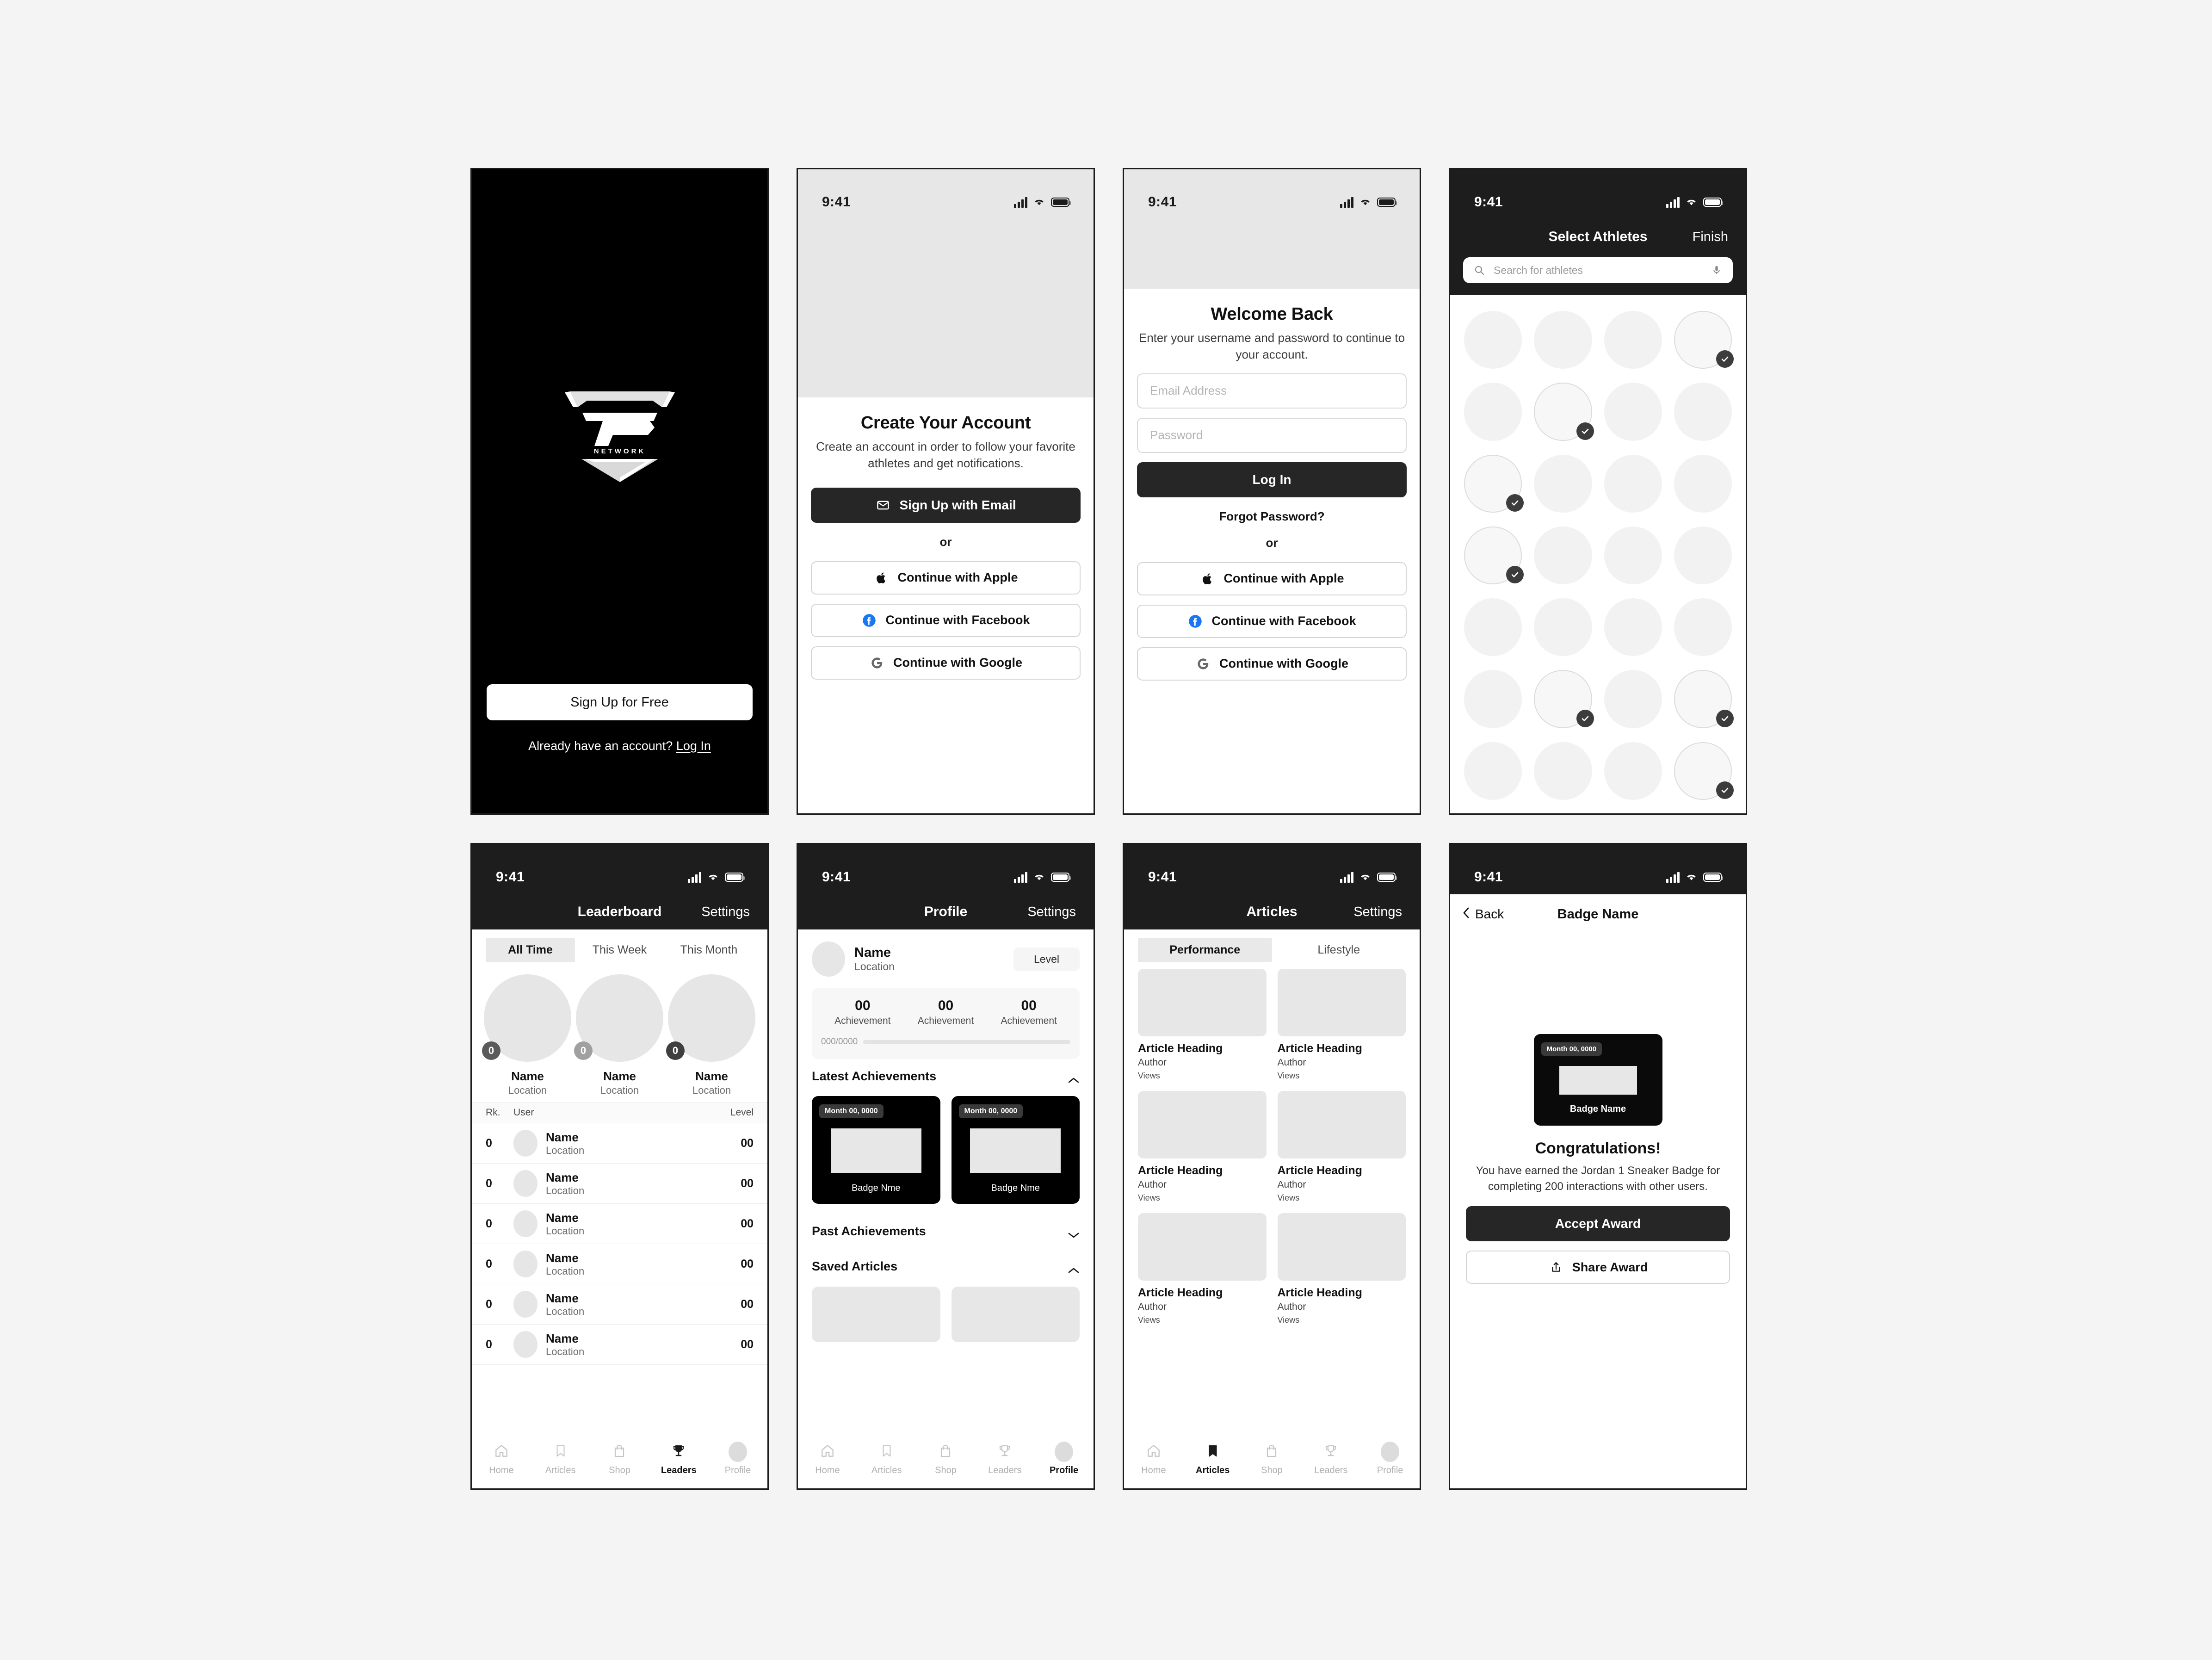 This screenshot has height=1660, width=2212. What do you see at coordinates (1598, 1267) in the screenshot?
I see `share-award-button: Share Award` at bounding box center [1598, 1267].